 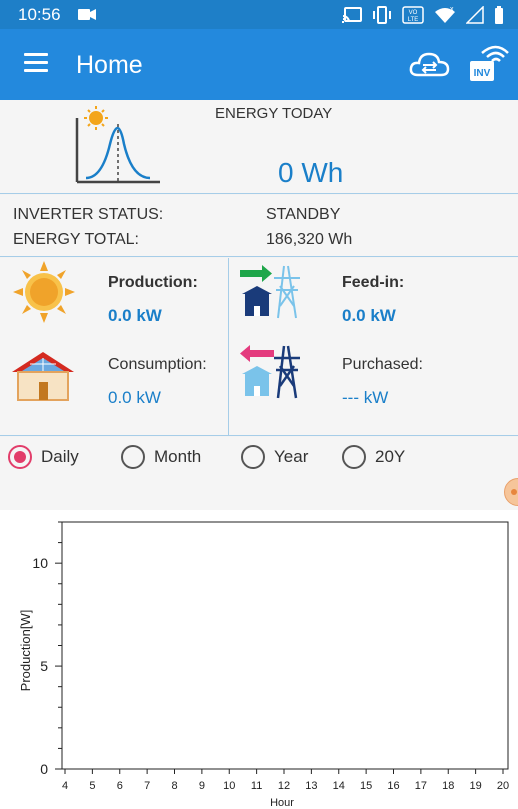 I want to click on svg-text: VO, so click(x=413, y=13).